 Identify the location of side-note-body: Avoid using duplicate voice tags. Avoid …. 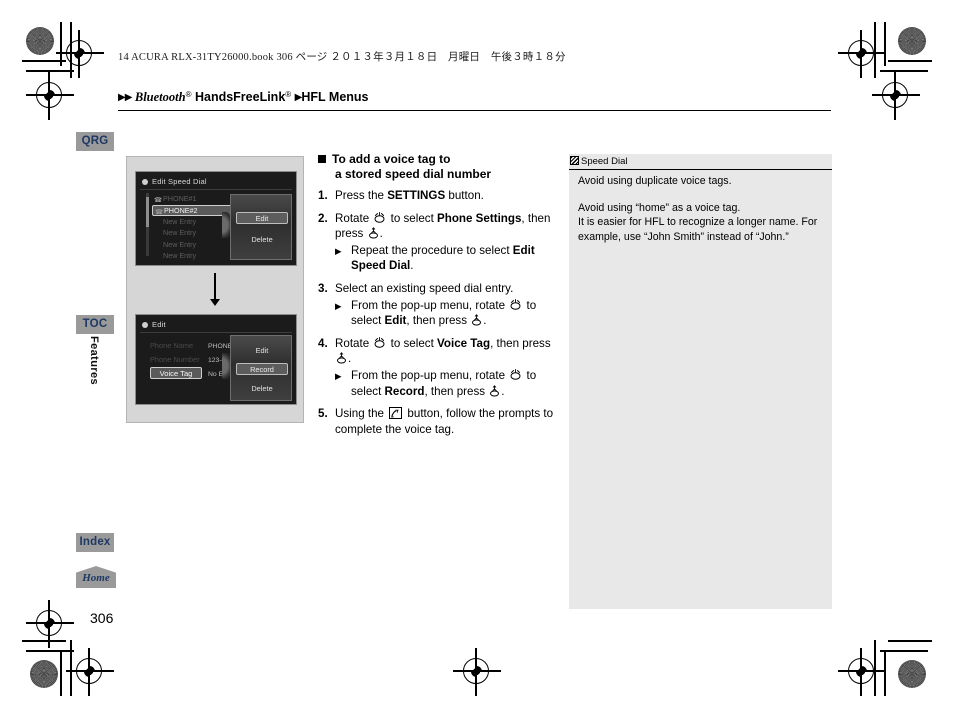
(700, 209).